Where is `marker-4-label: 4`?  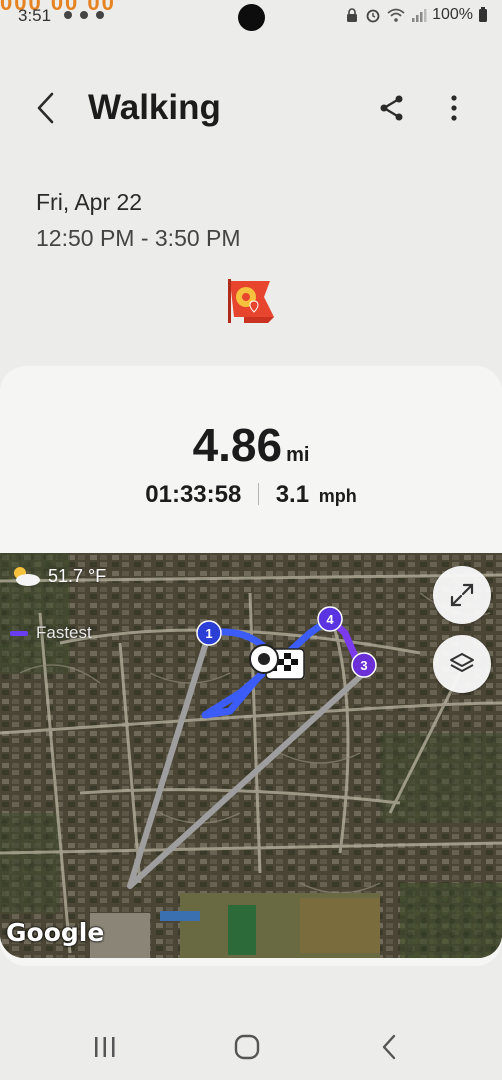 marker-4-label: 4 is located at coordinates (330, 619).